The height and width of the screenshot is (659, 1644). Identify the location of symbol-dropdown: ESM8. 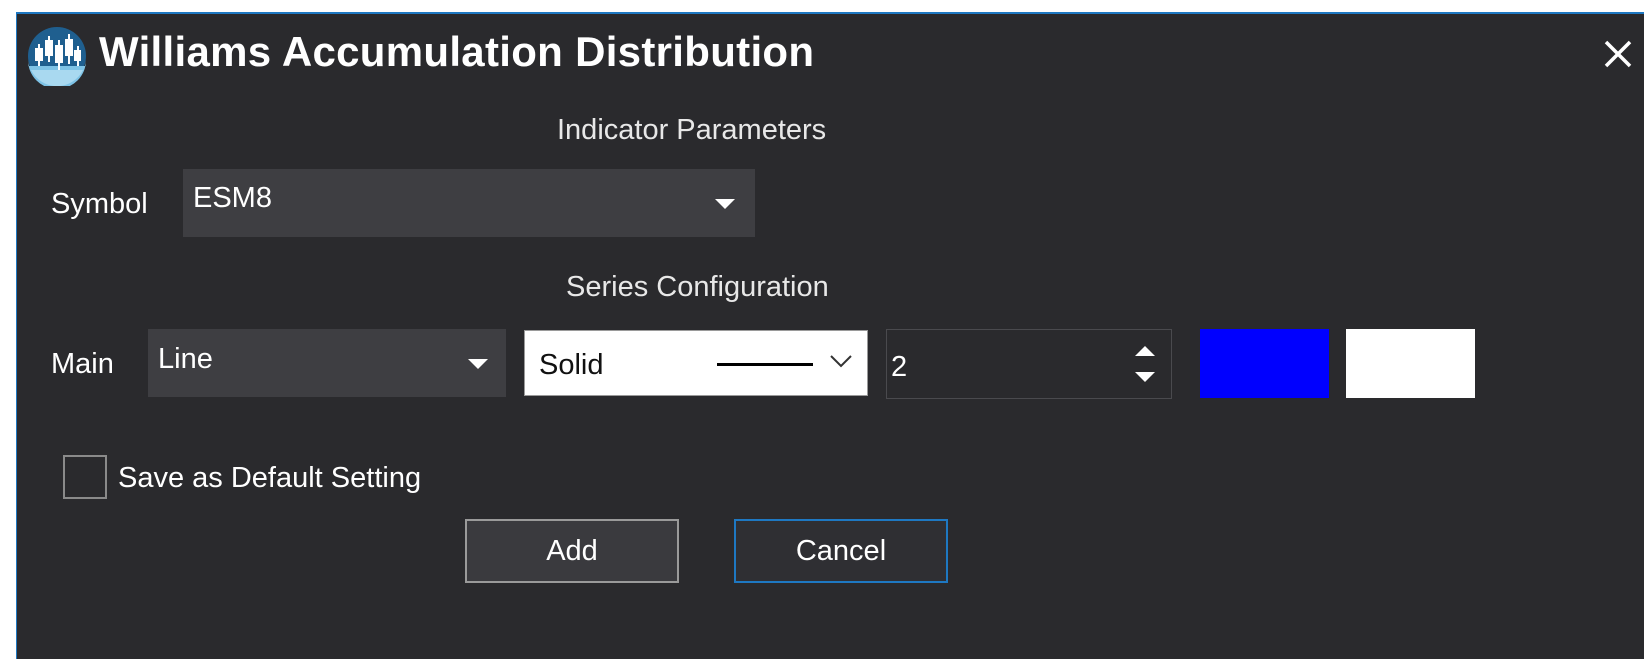
(469, 203).